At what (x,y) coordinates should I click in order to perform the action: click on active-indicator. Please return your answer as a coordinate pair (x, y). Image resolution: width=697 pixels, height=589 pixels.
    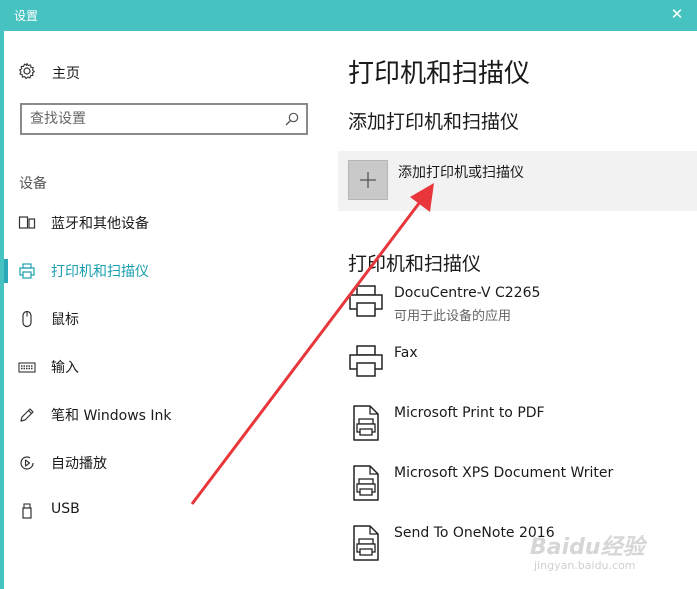
    Looking at the image, I should click on (6, 271).